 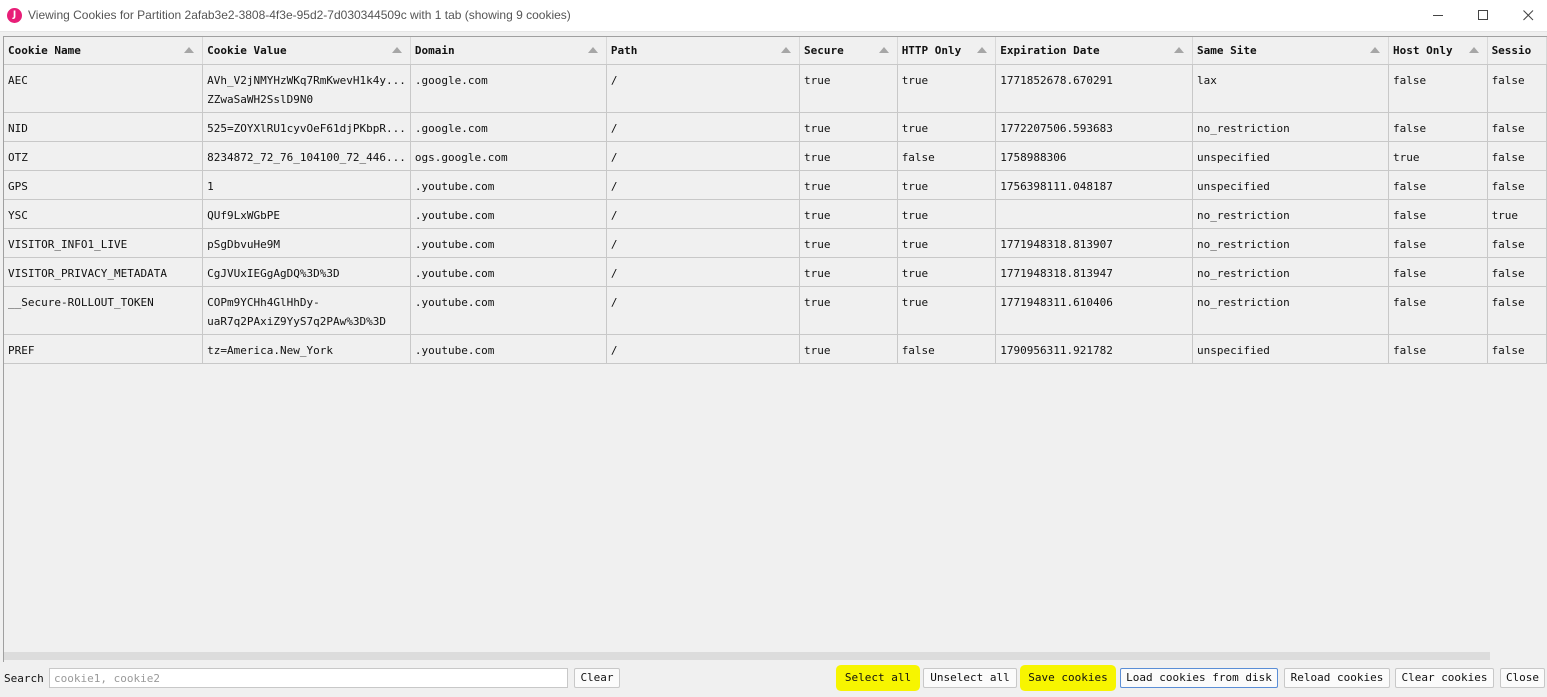 What do you see at coordinates (747, 656) in the screenshot?
I see `horizontal-scrollbar` at bounding box center [747, 656].